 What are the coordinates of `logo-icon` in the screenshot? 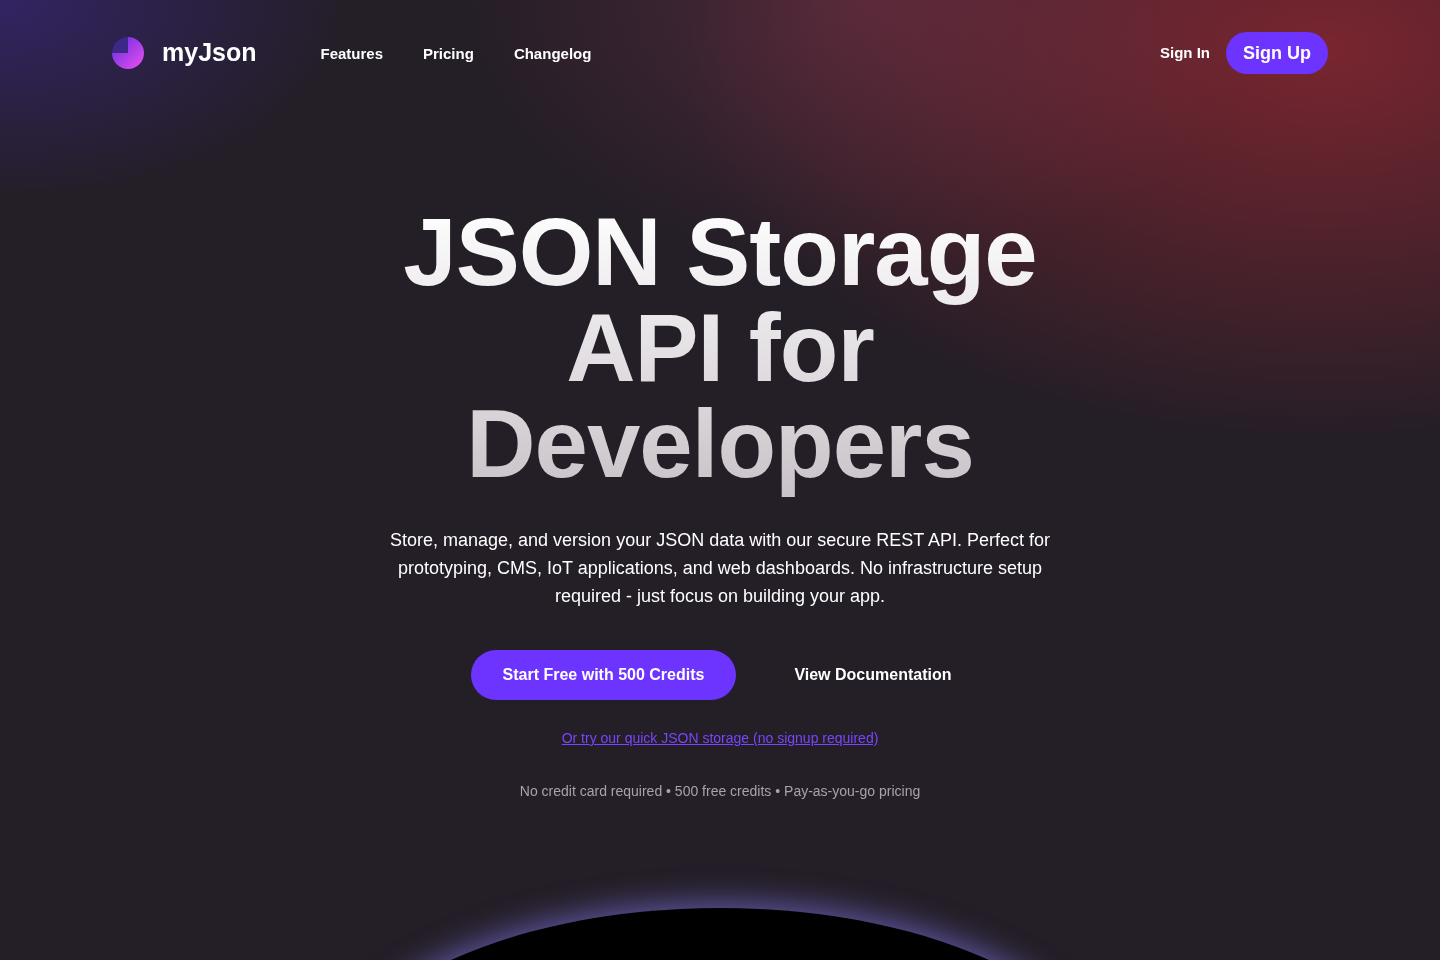 It's located at (128, 53).